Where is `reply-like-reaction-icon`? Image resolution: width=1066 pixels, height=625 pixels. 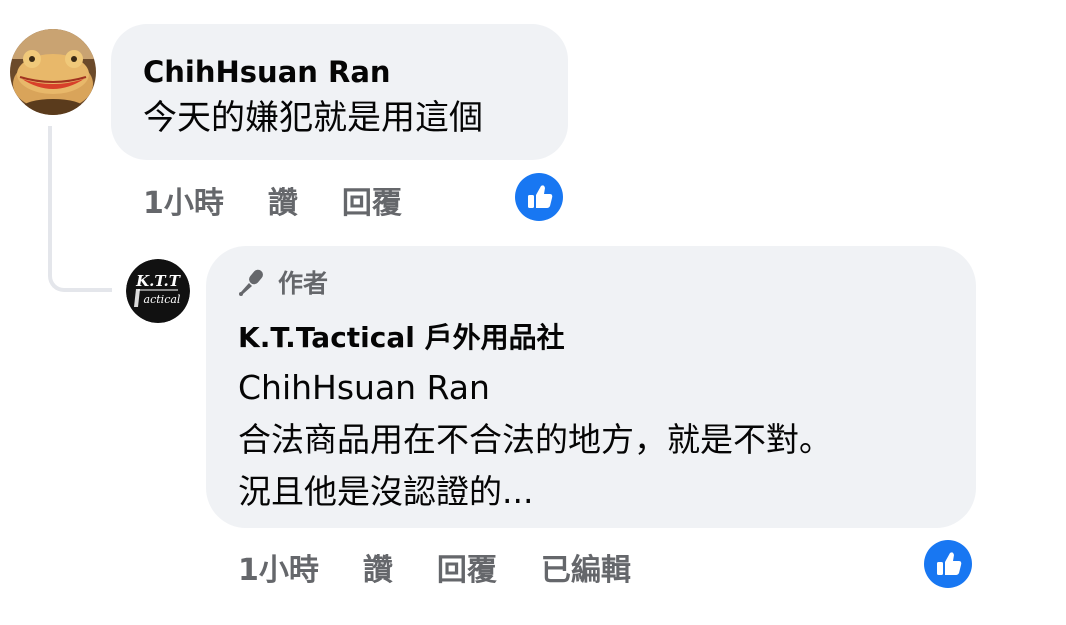
reply-like-reaction-icon is located at coordinates (948, 564).